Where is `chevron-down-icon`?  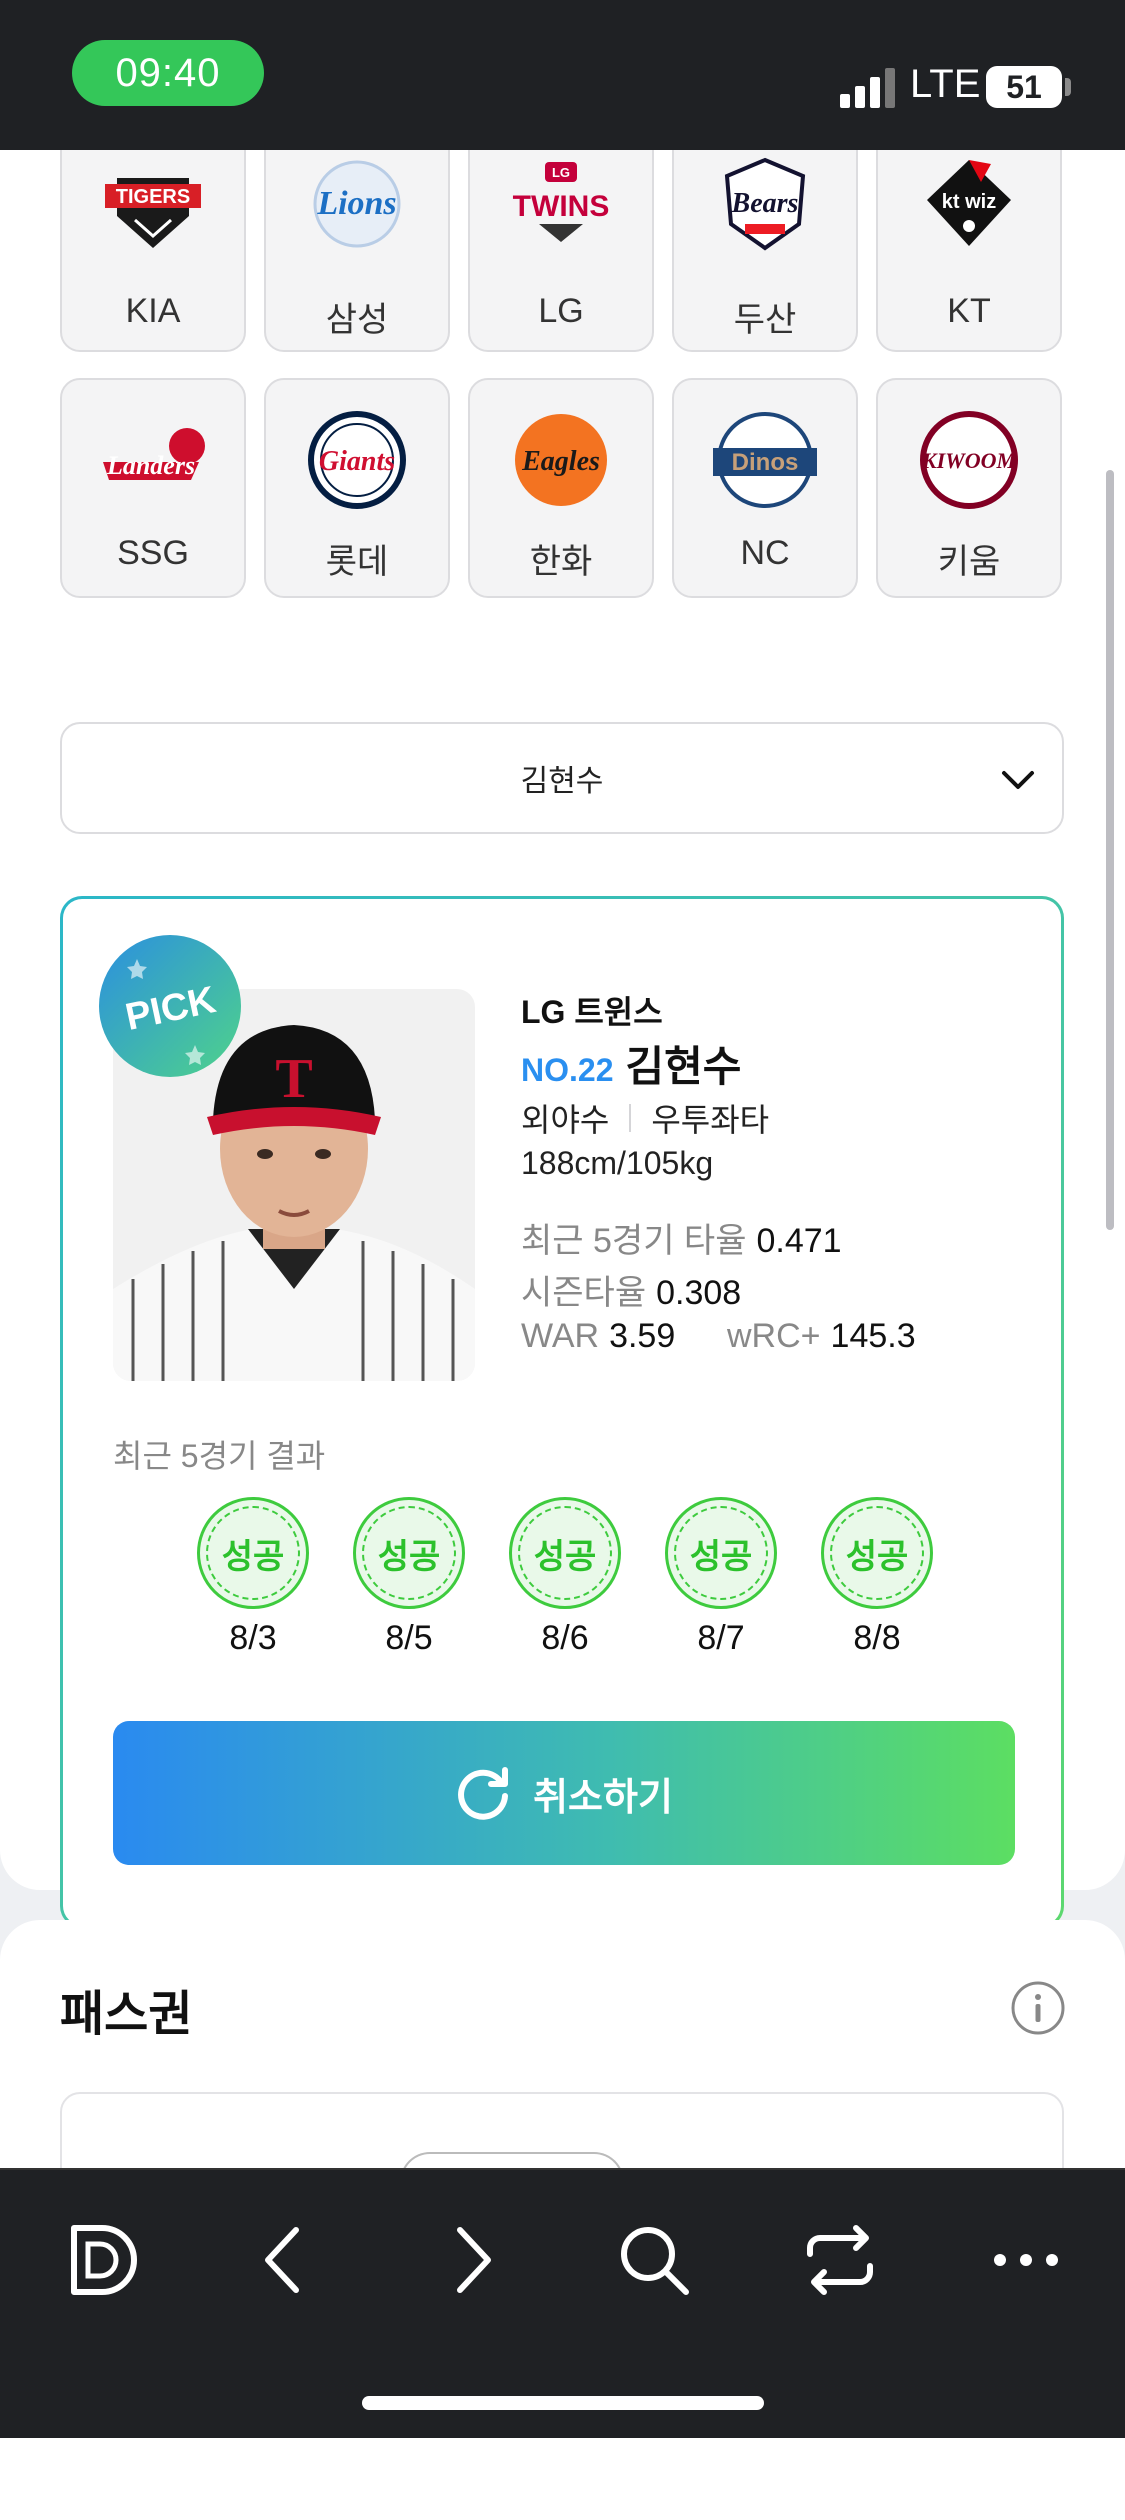
chevron-down-icon is located at coordinates (1018, 780).